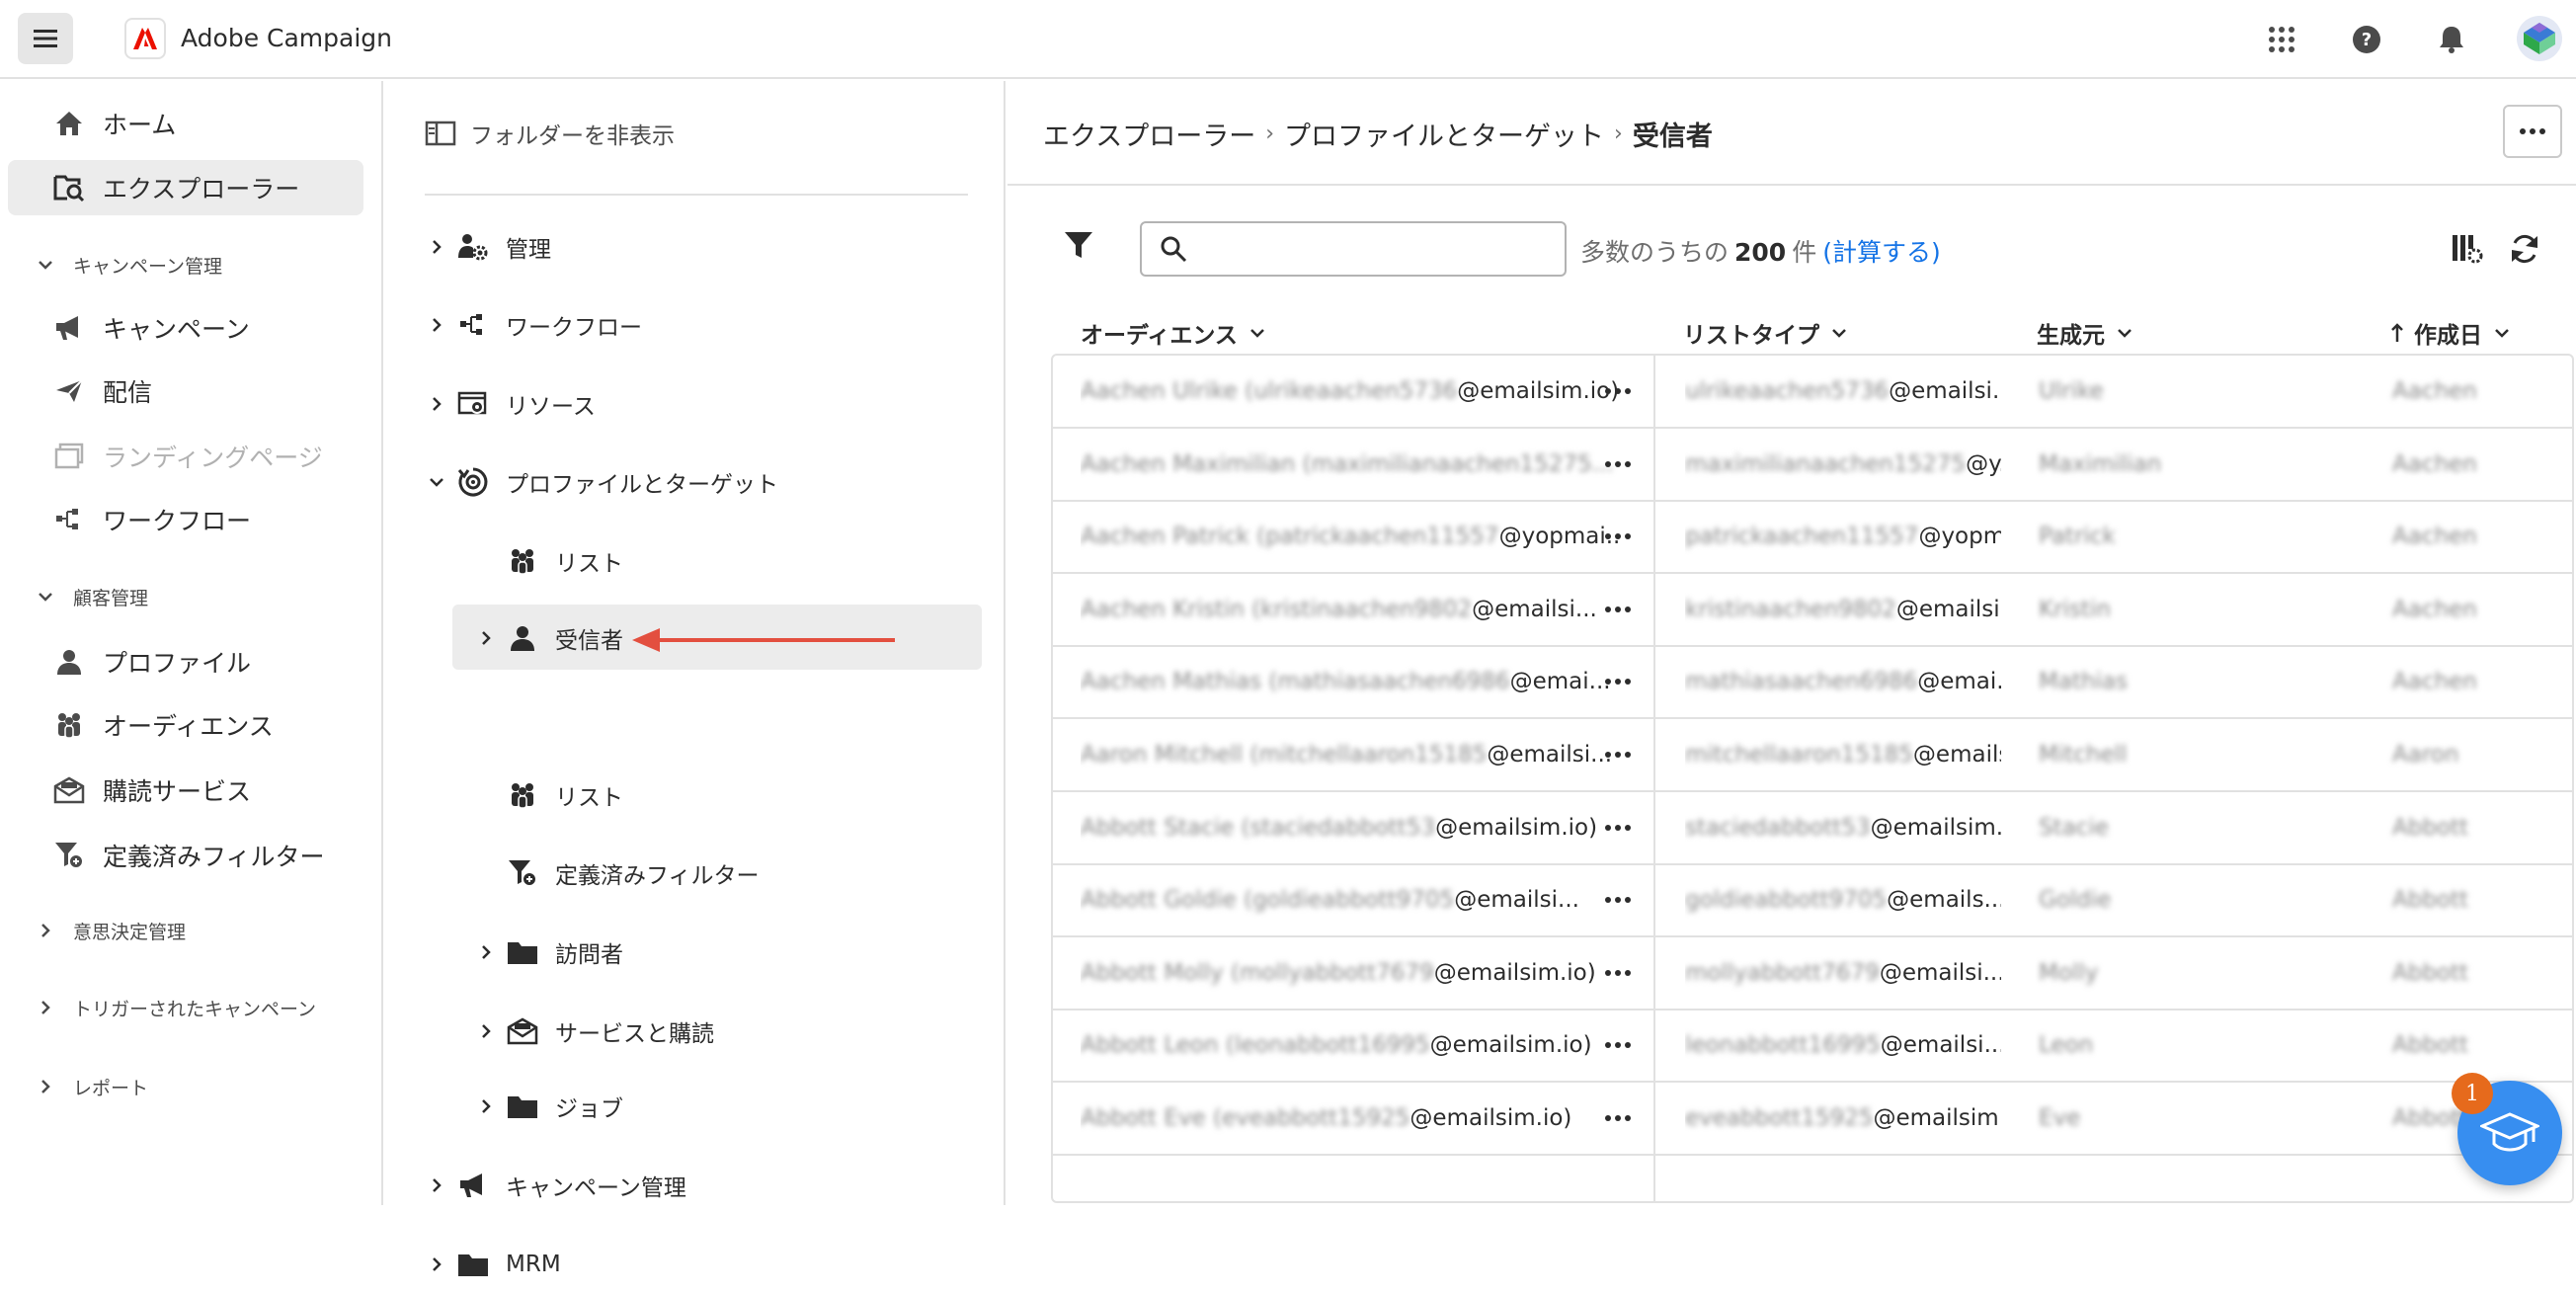 The width and height of the screenshot is (2576, 1294). What do you see at coordinates (1538, 391) in the screenshot?
I see `email-domain: @emailsim.io)` at bounding box center [1538, 391].